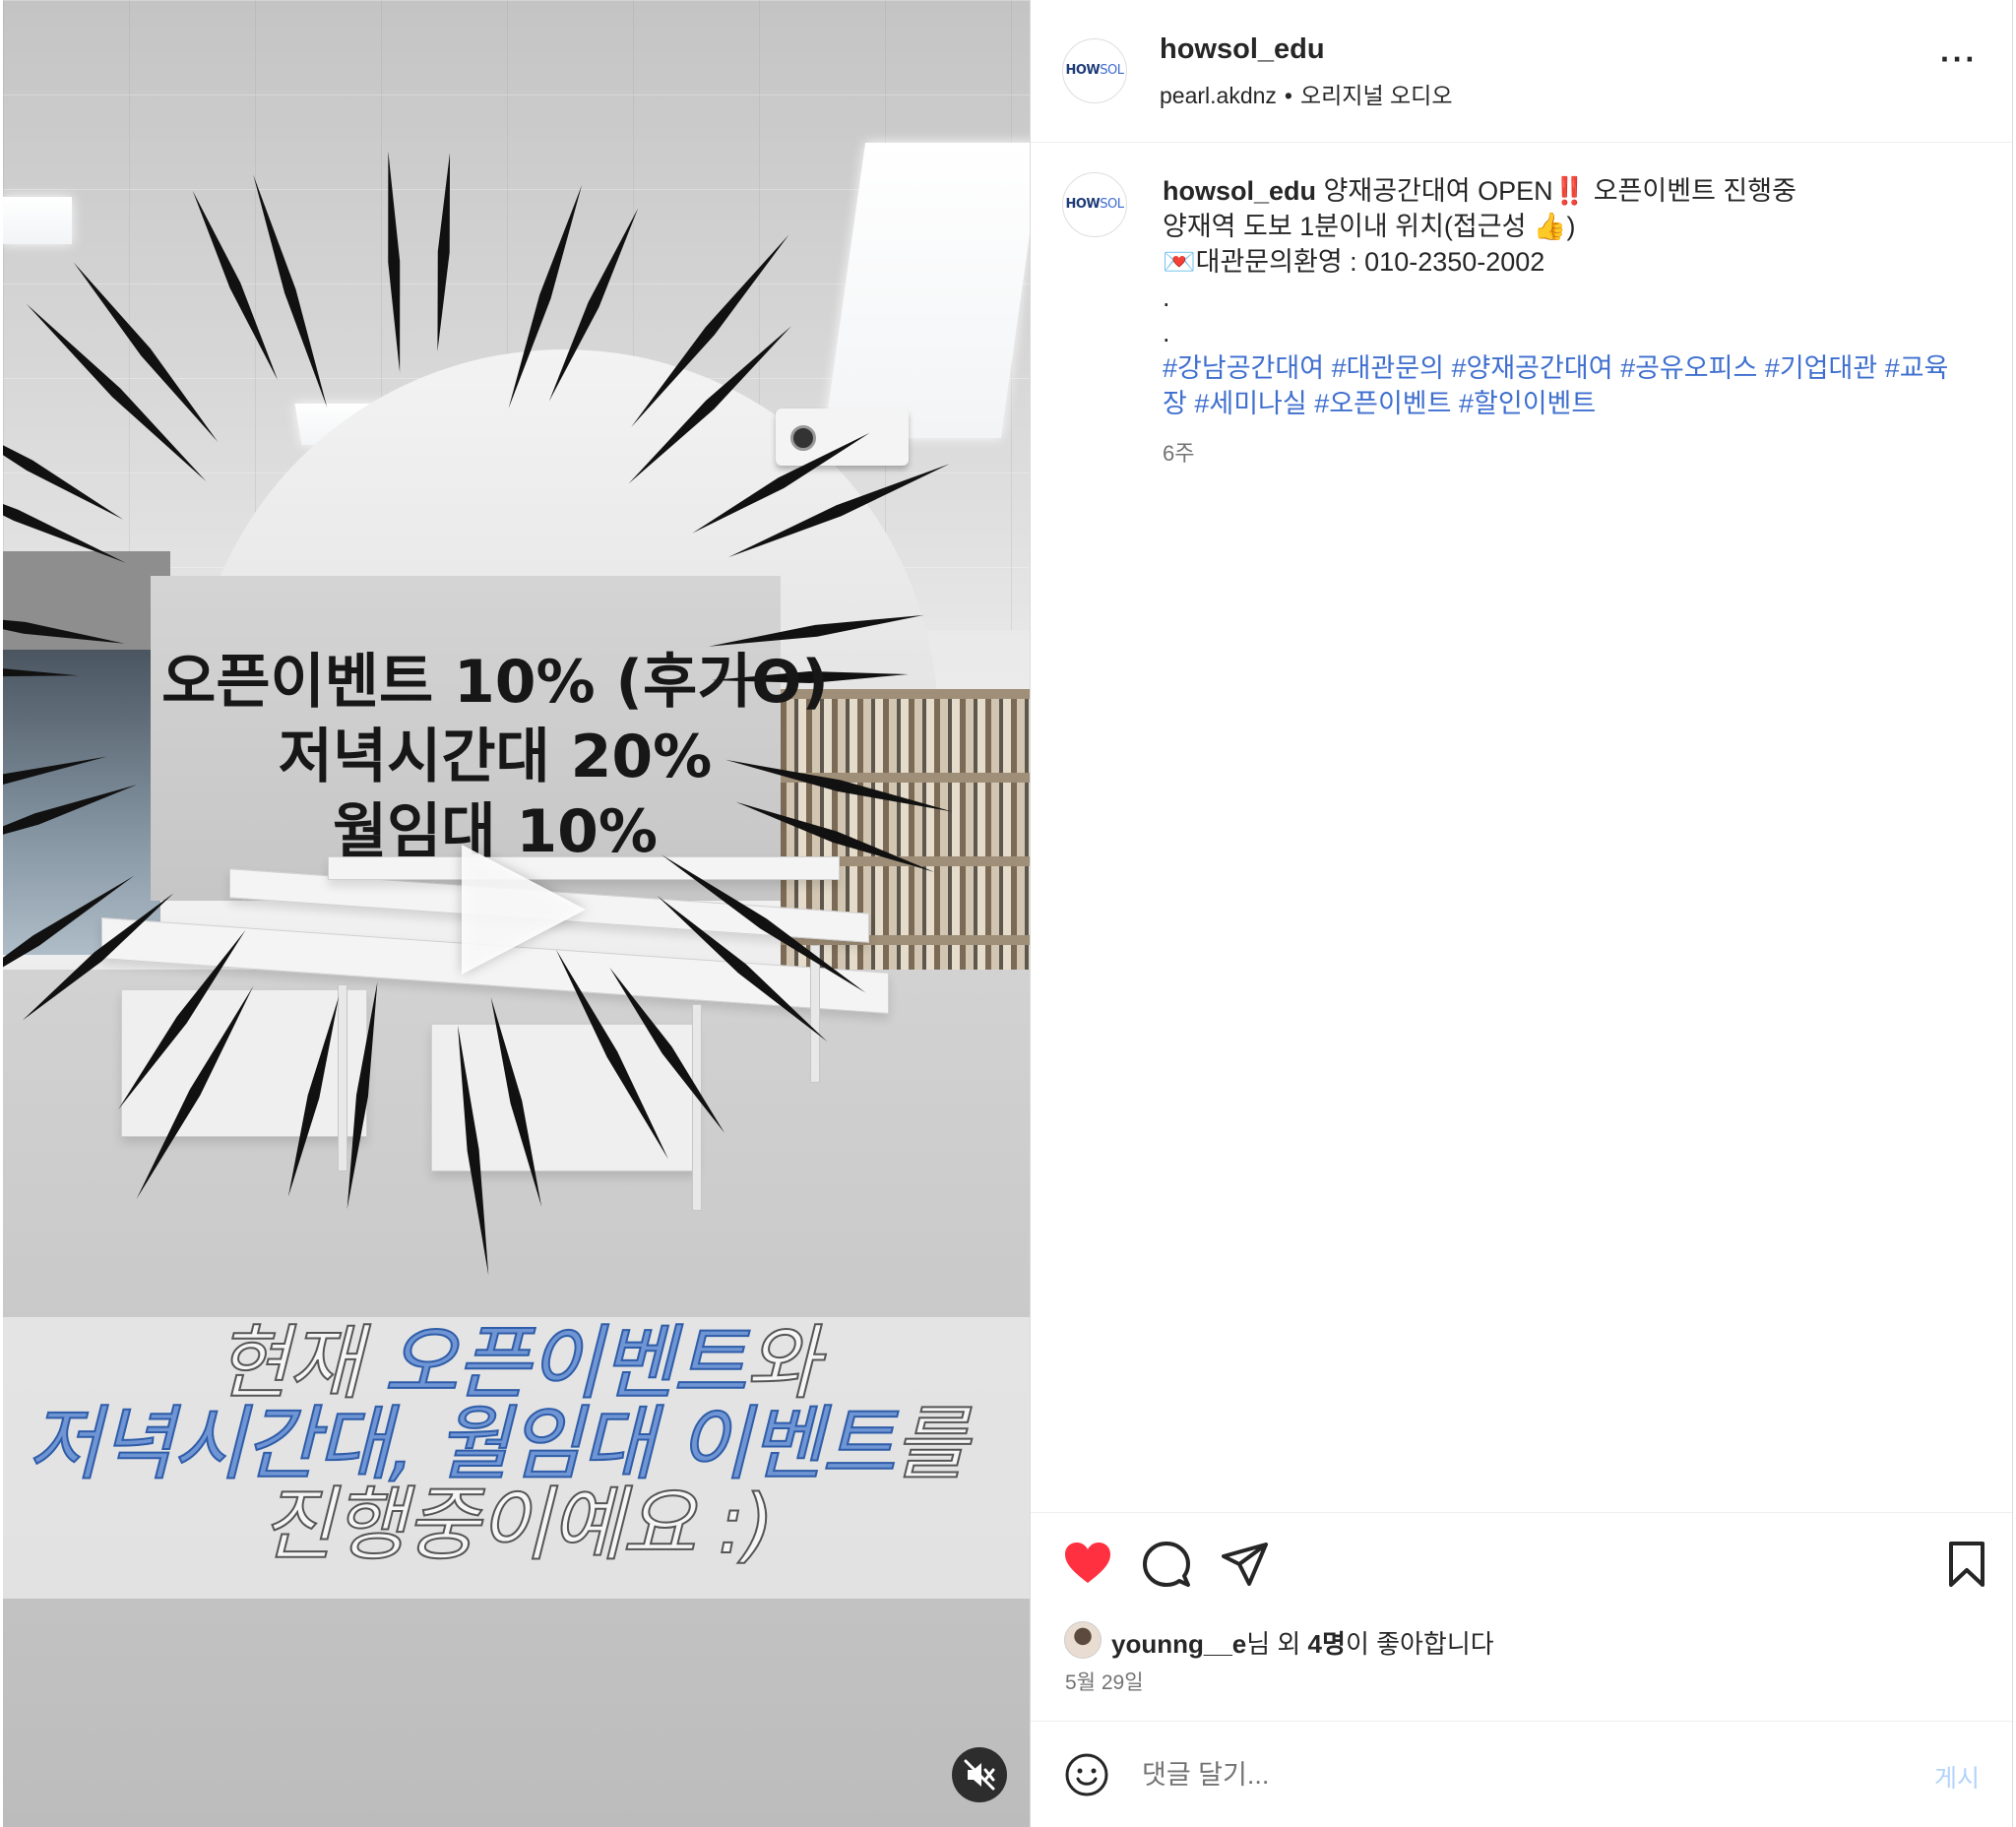 The height and width of the screenshot is (1827, 2016). What do you see at coordinates (931, 1444) in the screenshot?
I see `caption-text: 를` at bounding box center [931, 1444].